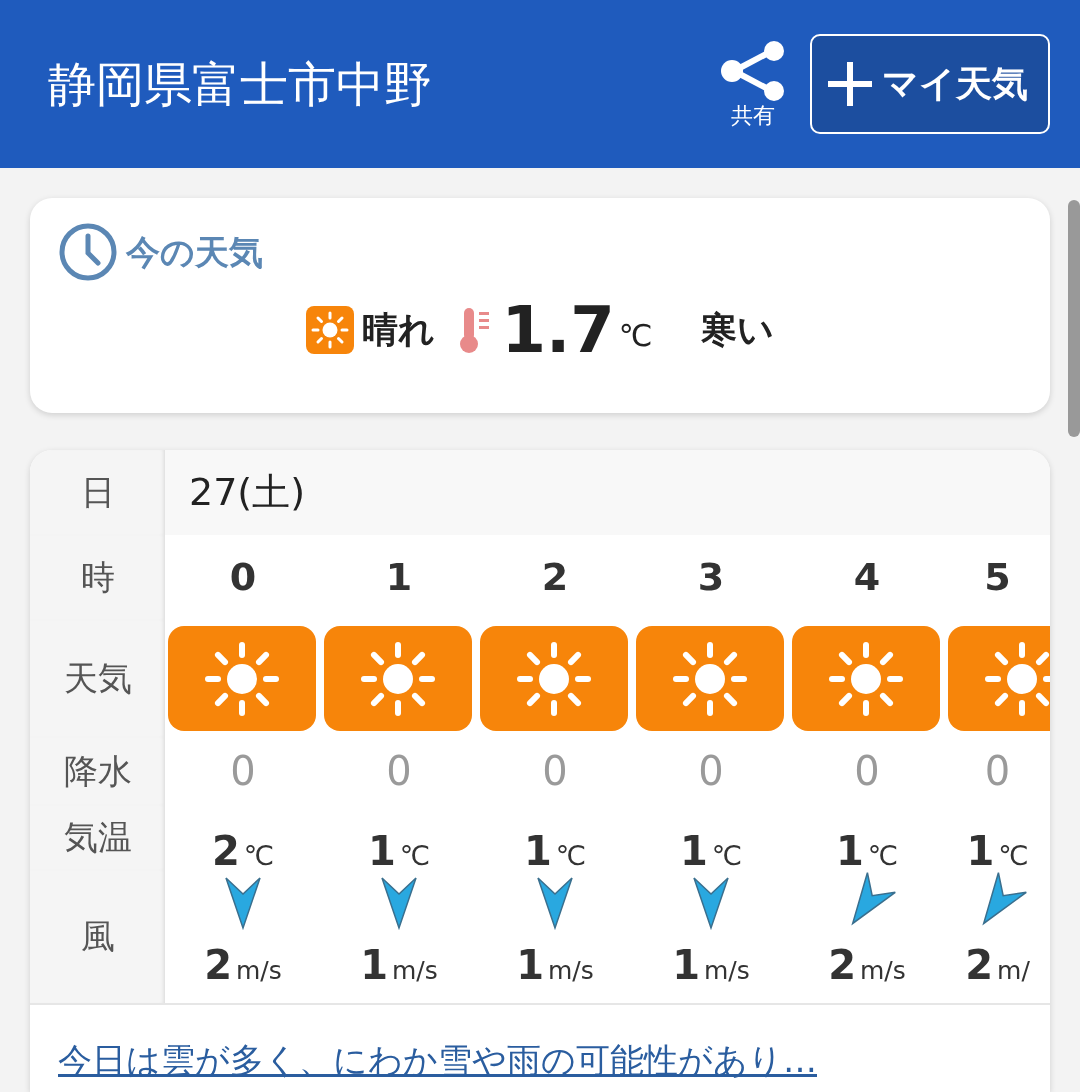 Image resolution: width=1080 pixels, height=1092 pixels. I want to click on page-title: 静岡県富士市中野, so click(240, 84).